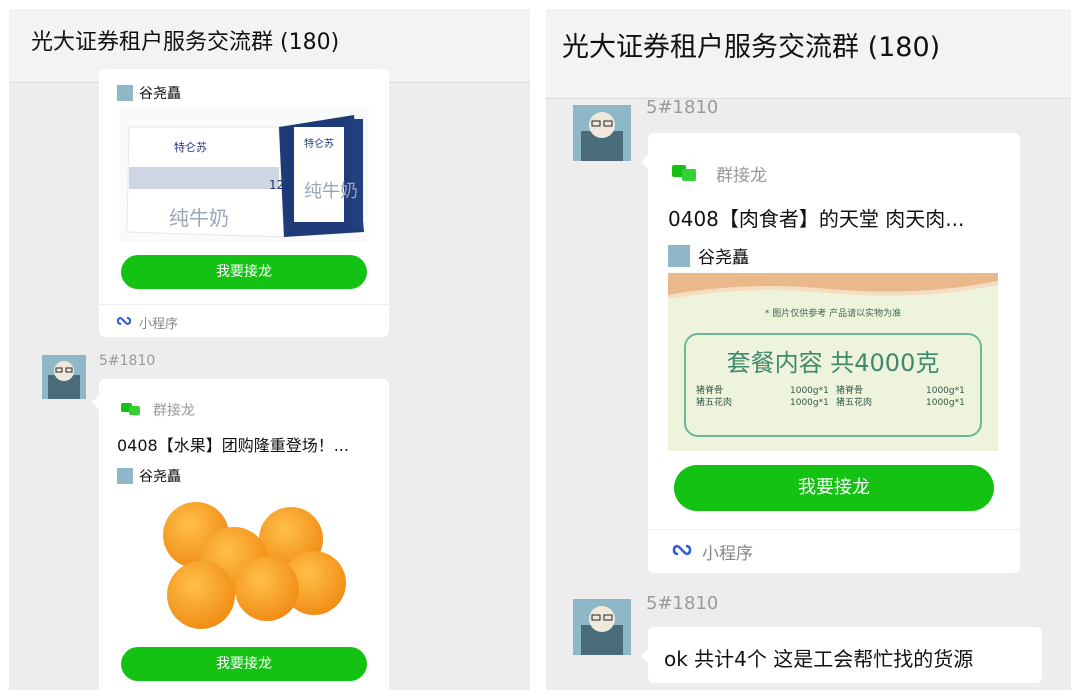  Describe the element at coordinates (199, 218) in the screenshot. I see `milk-product-label: 纯牛奶` at that location.